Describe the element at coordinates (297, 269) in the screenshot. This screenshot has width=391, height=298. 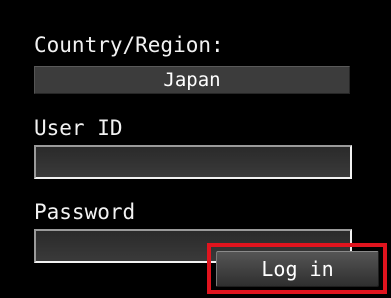
I see `login-button: Log in` at that location.